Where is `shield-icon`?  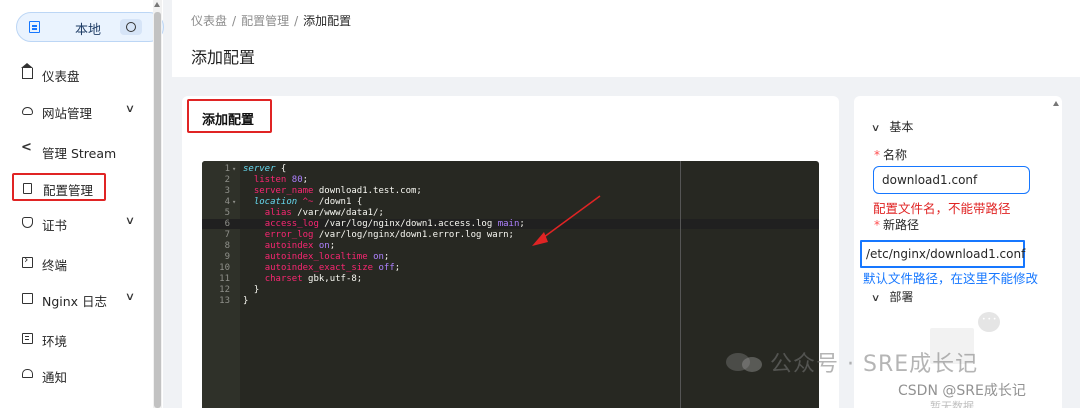
shield-icon is located at coordinates (27, 222).